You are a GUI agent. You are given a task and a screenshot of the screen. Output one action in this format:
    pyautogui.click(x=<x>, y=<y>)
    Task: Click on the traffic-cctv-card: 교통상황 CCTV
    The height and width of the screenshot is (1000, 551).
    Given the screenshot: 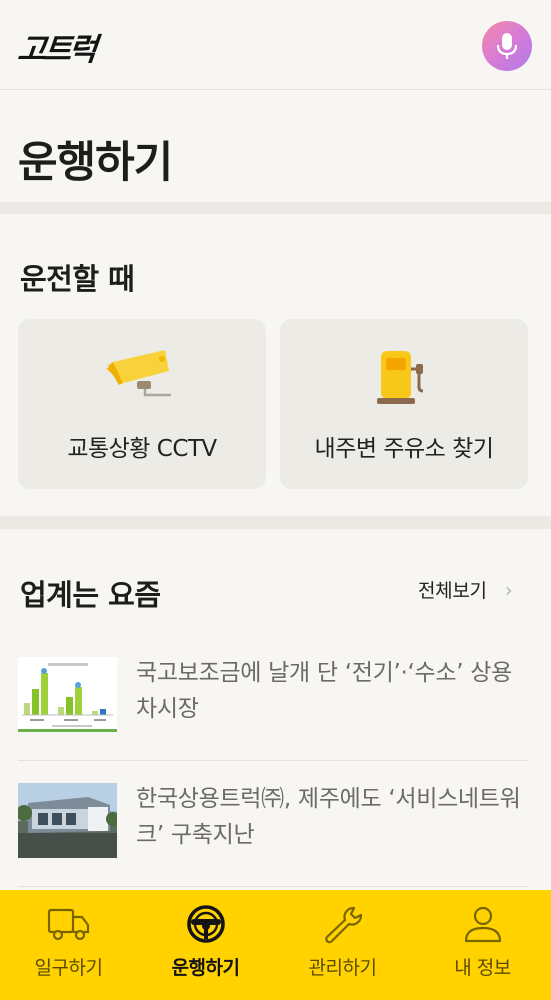 What is the action you would take?
    pyautogui.click(x=142, y=404)
    